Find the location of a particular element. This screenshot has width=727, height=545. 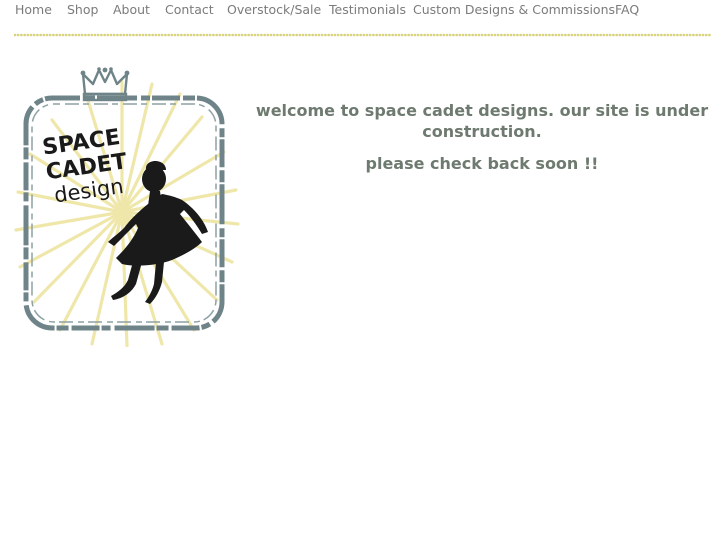

nav-faq-link: FAQ is located at coordinates (627, 9).